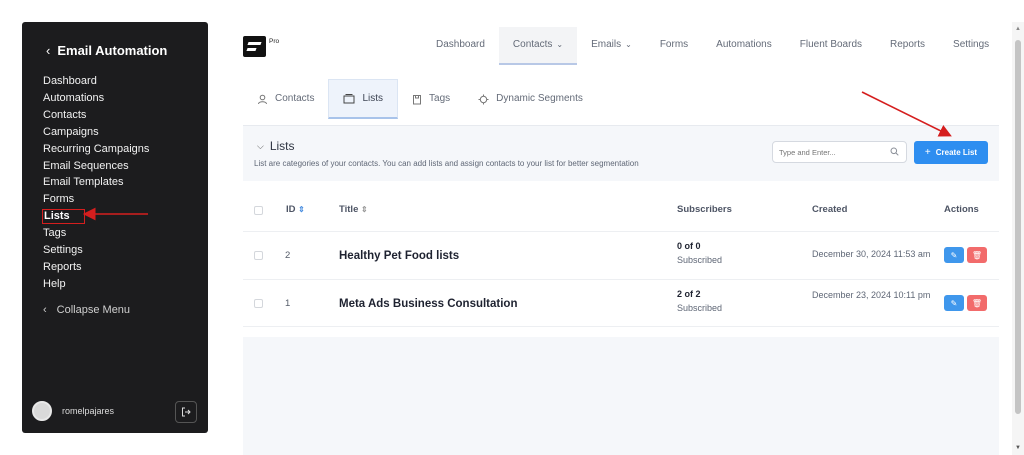 The width and height of the screenshot is (1024, 455). What do you see at coordinates (363, 99) in the screenshot?
I see `tab-lists: Lists` at bounding box center [363, 99].